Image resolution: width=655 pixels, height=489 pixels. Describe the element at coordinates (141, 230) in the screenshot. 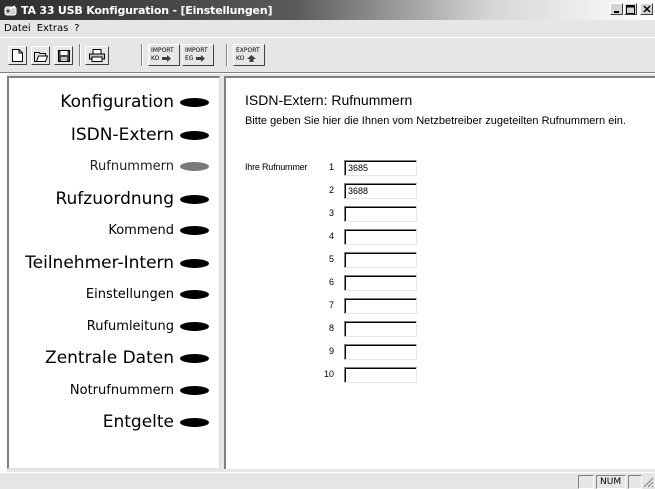

I see `nav-label: Kommend` at that location.